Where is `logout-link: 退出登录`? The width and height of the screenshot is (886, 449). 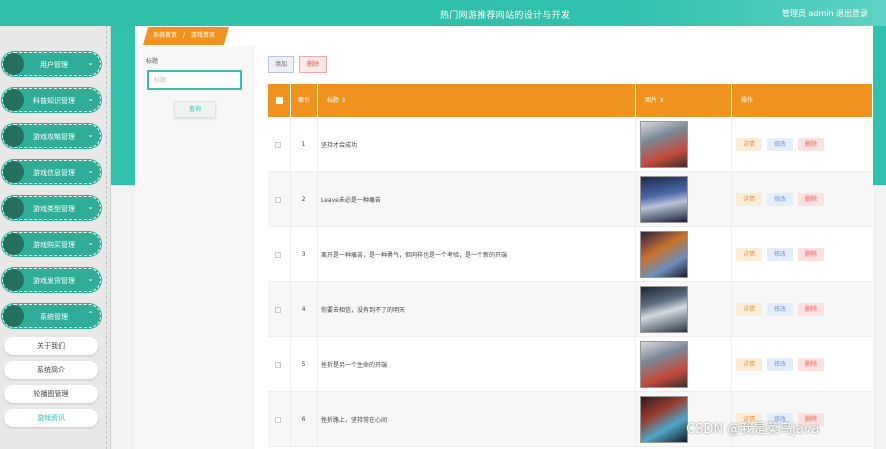
logout-link: 退出登录 is located at coordinates (852, 13).